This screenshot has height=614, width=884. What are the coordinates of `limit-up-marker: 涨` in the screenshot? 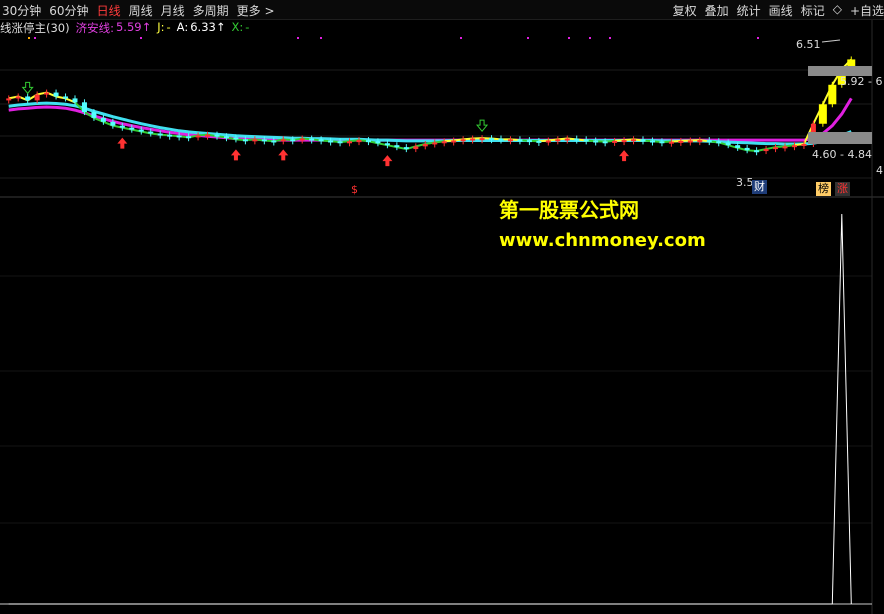 It's located at (842, 189).